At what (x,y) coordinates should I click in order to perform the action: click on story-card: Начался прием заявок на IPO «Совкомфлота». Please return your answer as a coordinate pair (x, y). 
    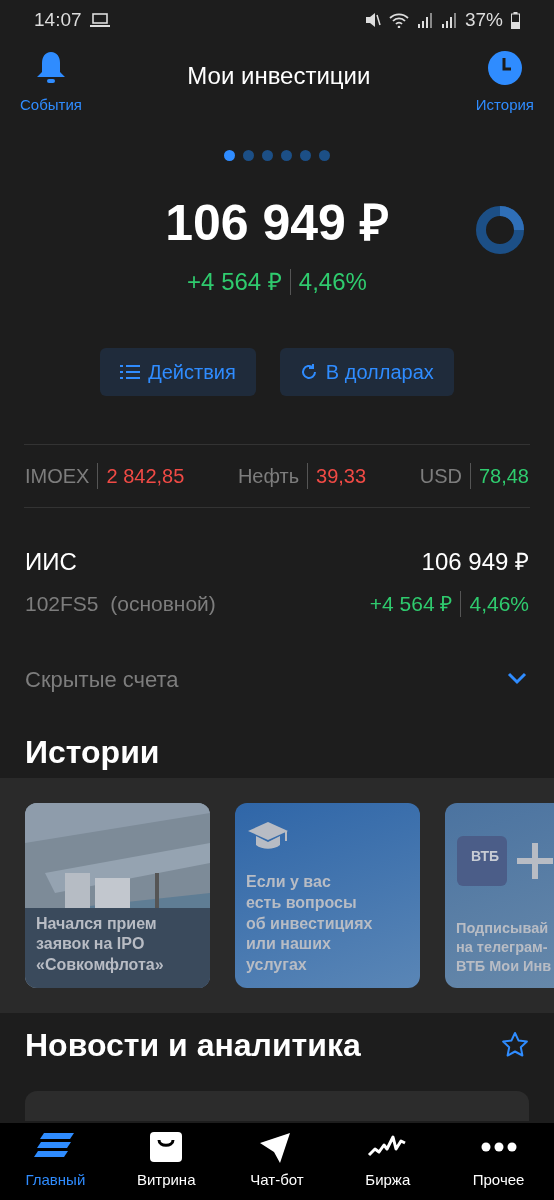
    Looking at the image, I should click on (117, 895).